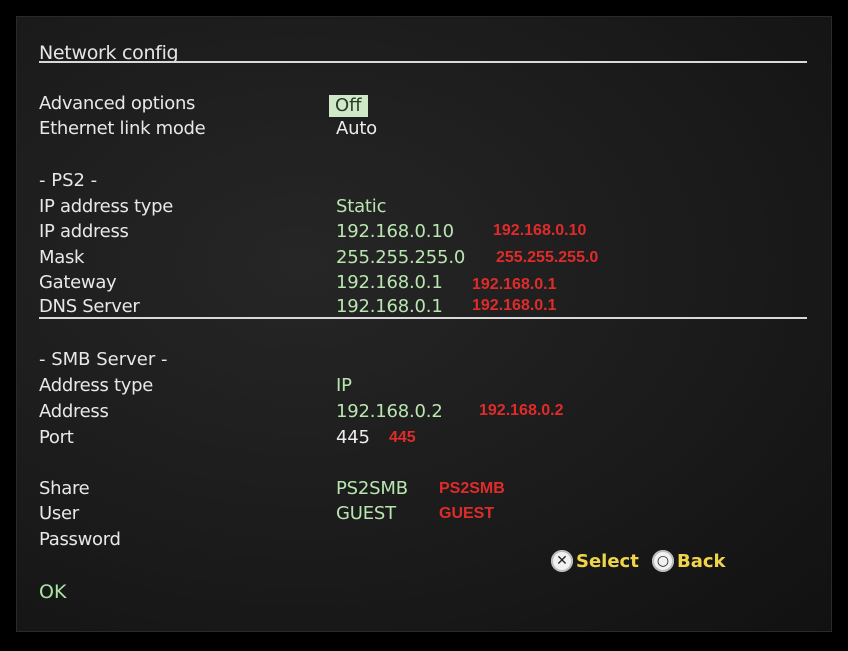  Describe the element at coordinates (122, 128) in the screenshot. I see `ethernet-link-mode-label: Ethernet link mode` at that location.